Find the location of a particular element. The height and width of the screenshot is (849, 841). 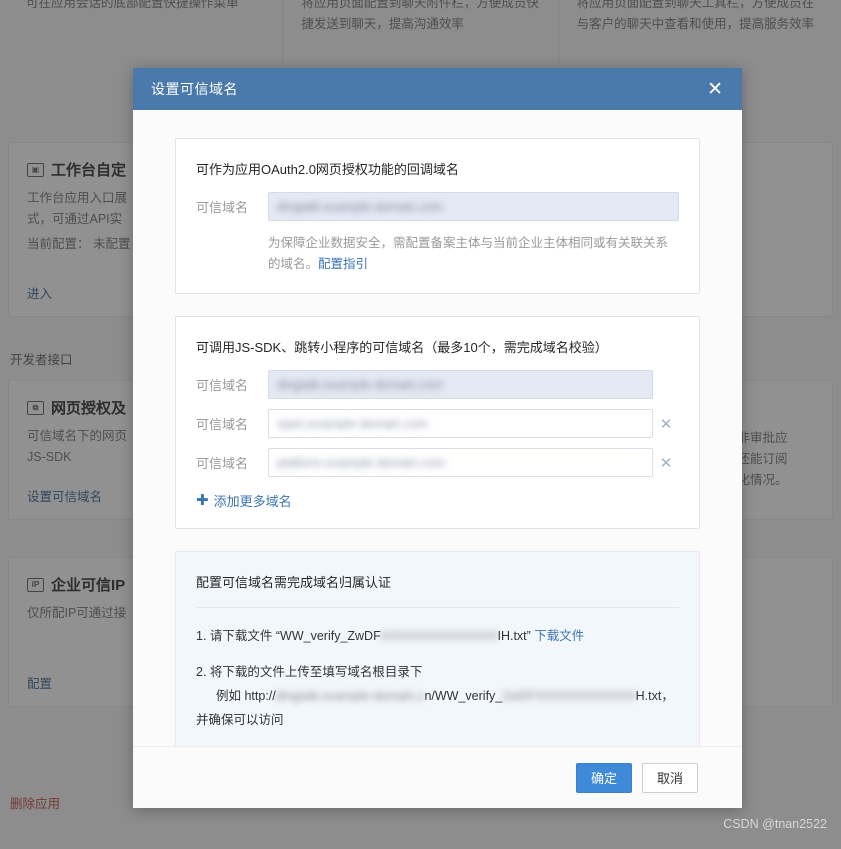

dialog-footer: 确定 取消 is located at coordinates (437, 777).